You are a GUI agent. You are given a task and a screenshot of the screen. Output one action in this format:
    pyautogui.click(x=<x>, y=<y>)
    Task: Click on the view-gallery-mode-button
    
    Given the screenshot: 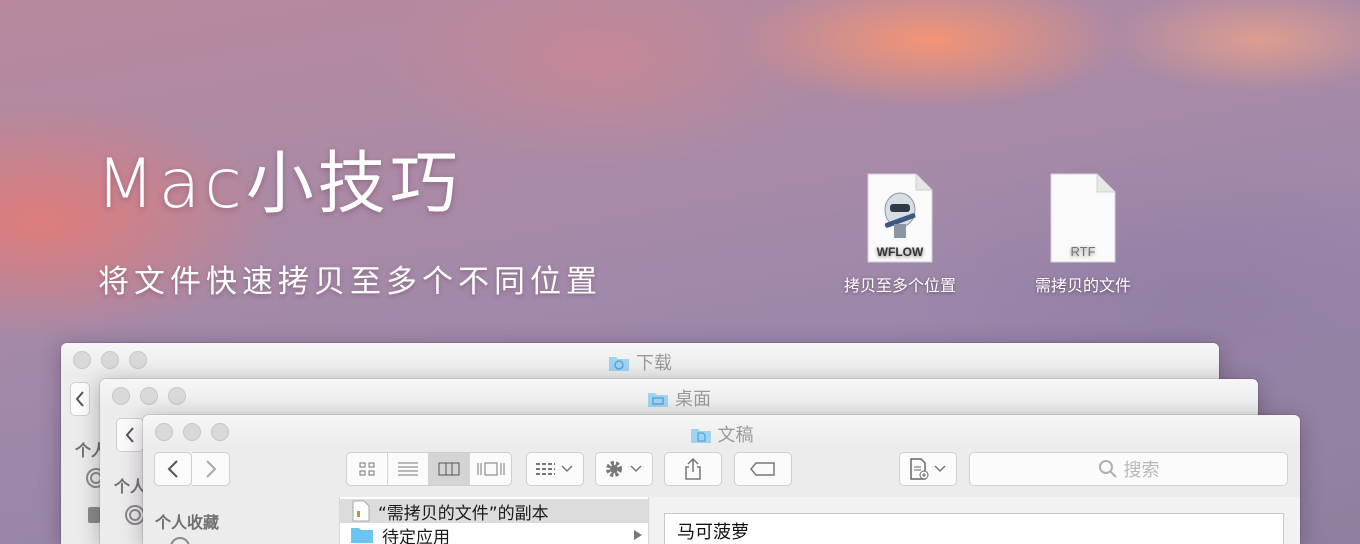 What is the action you would take?
    pyautogui.click(x=490, y=469)
    